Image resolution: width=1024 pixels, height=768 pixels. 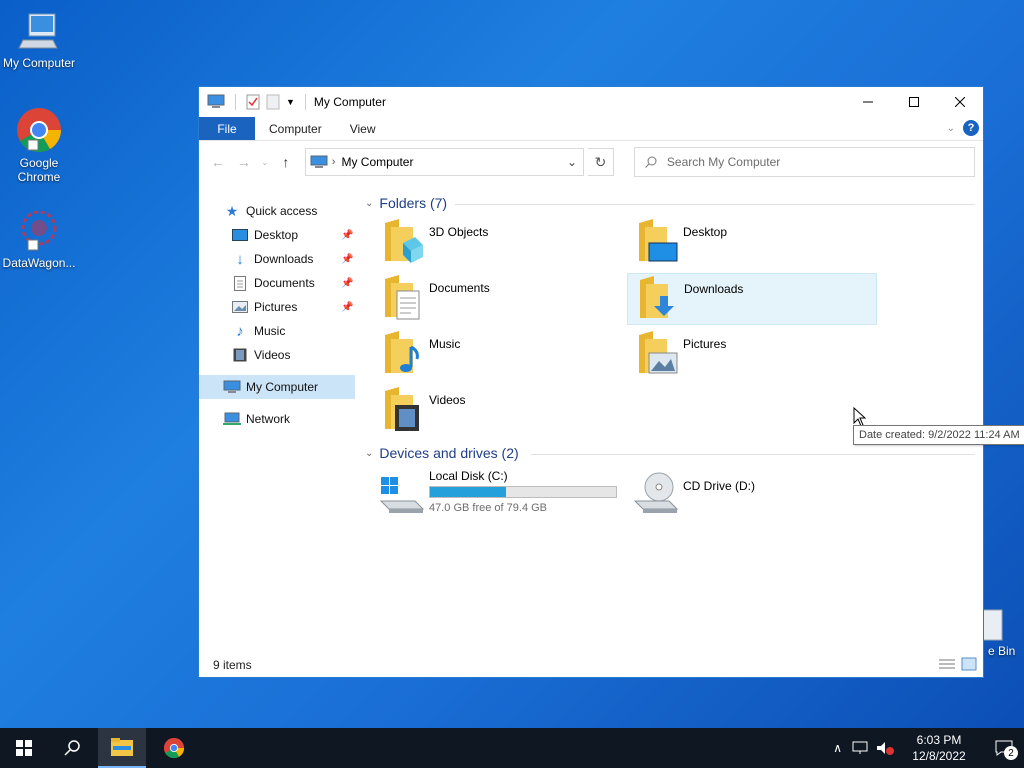 What do you see at coordinates (319, 161) in the screenshot?
I see `computer-icon` at bounding box center [319, 161].